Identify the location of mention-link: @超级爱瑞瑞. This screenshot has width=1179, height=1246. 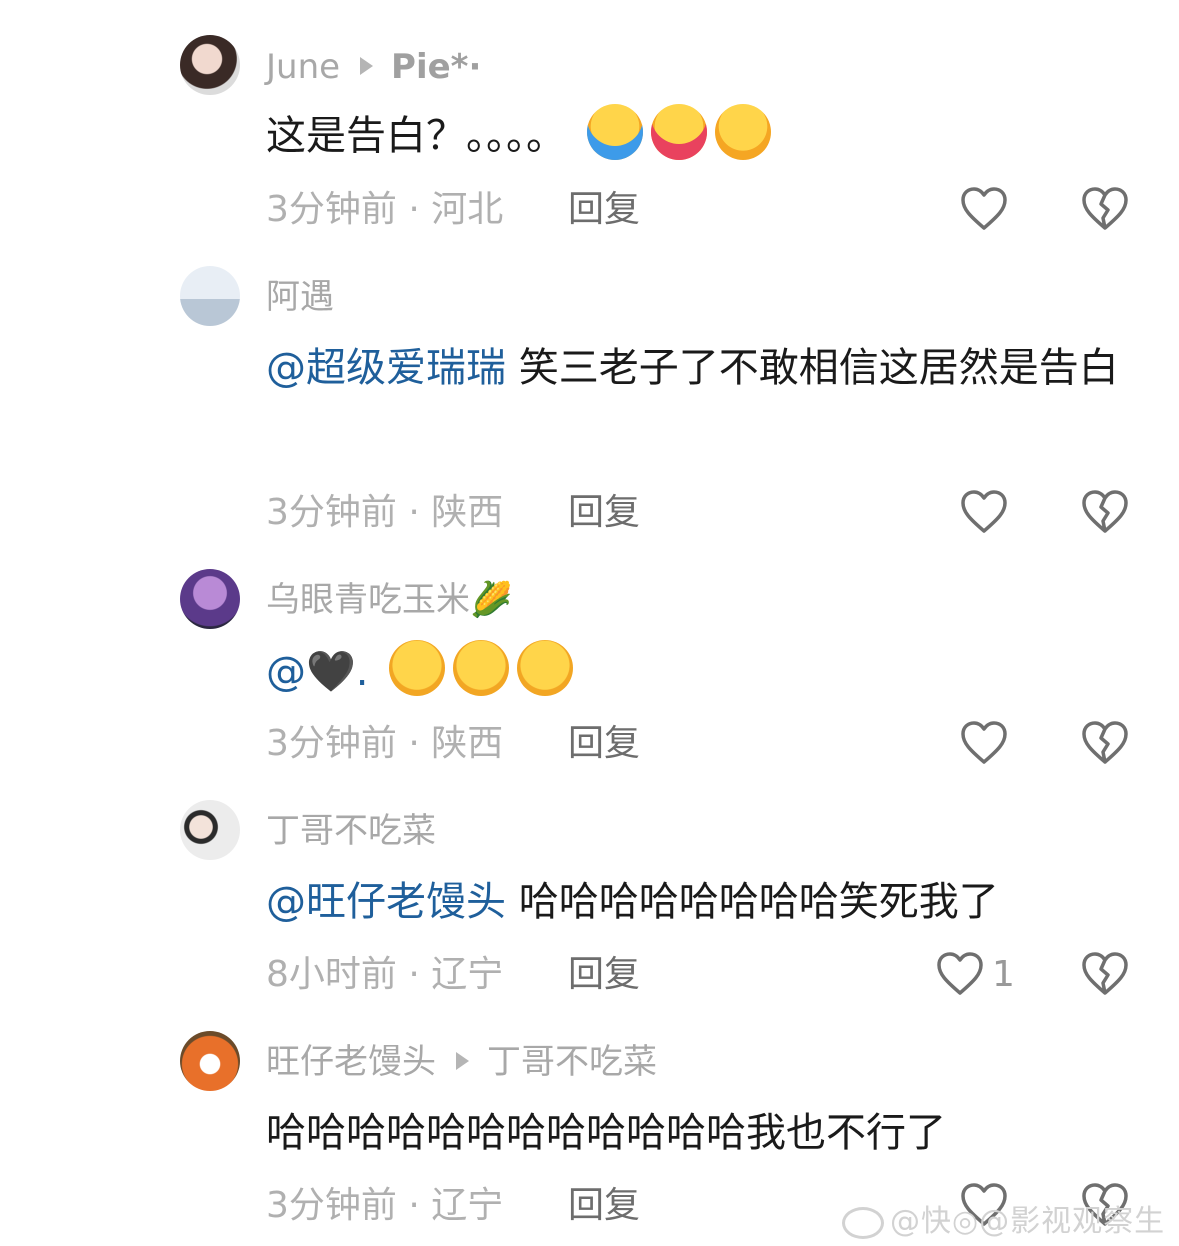
(386, 368).